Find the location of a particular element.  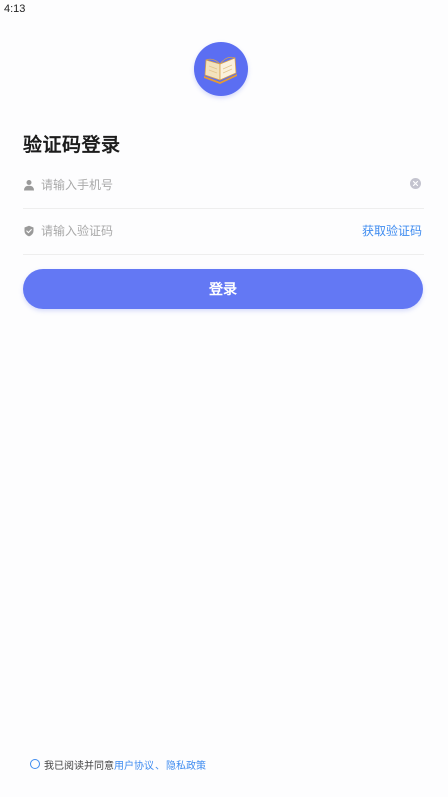

code-input is located at coordinates (191, 231).